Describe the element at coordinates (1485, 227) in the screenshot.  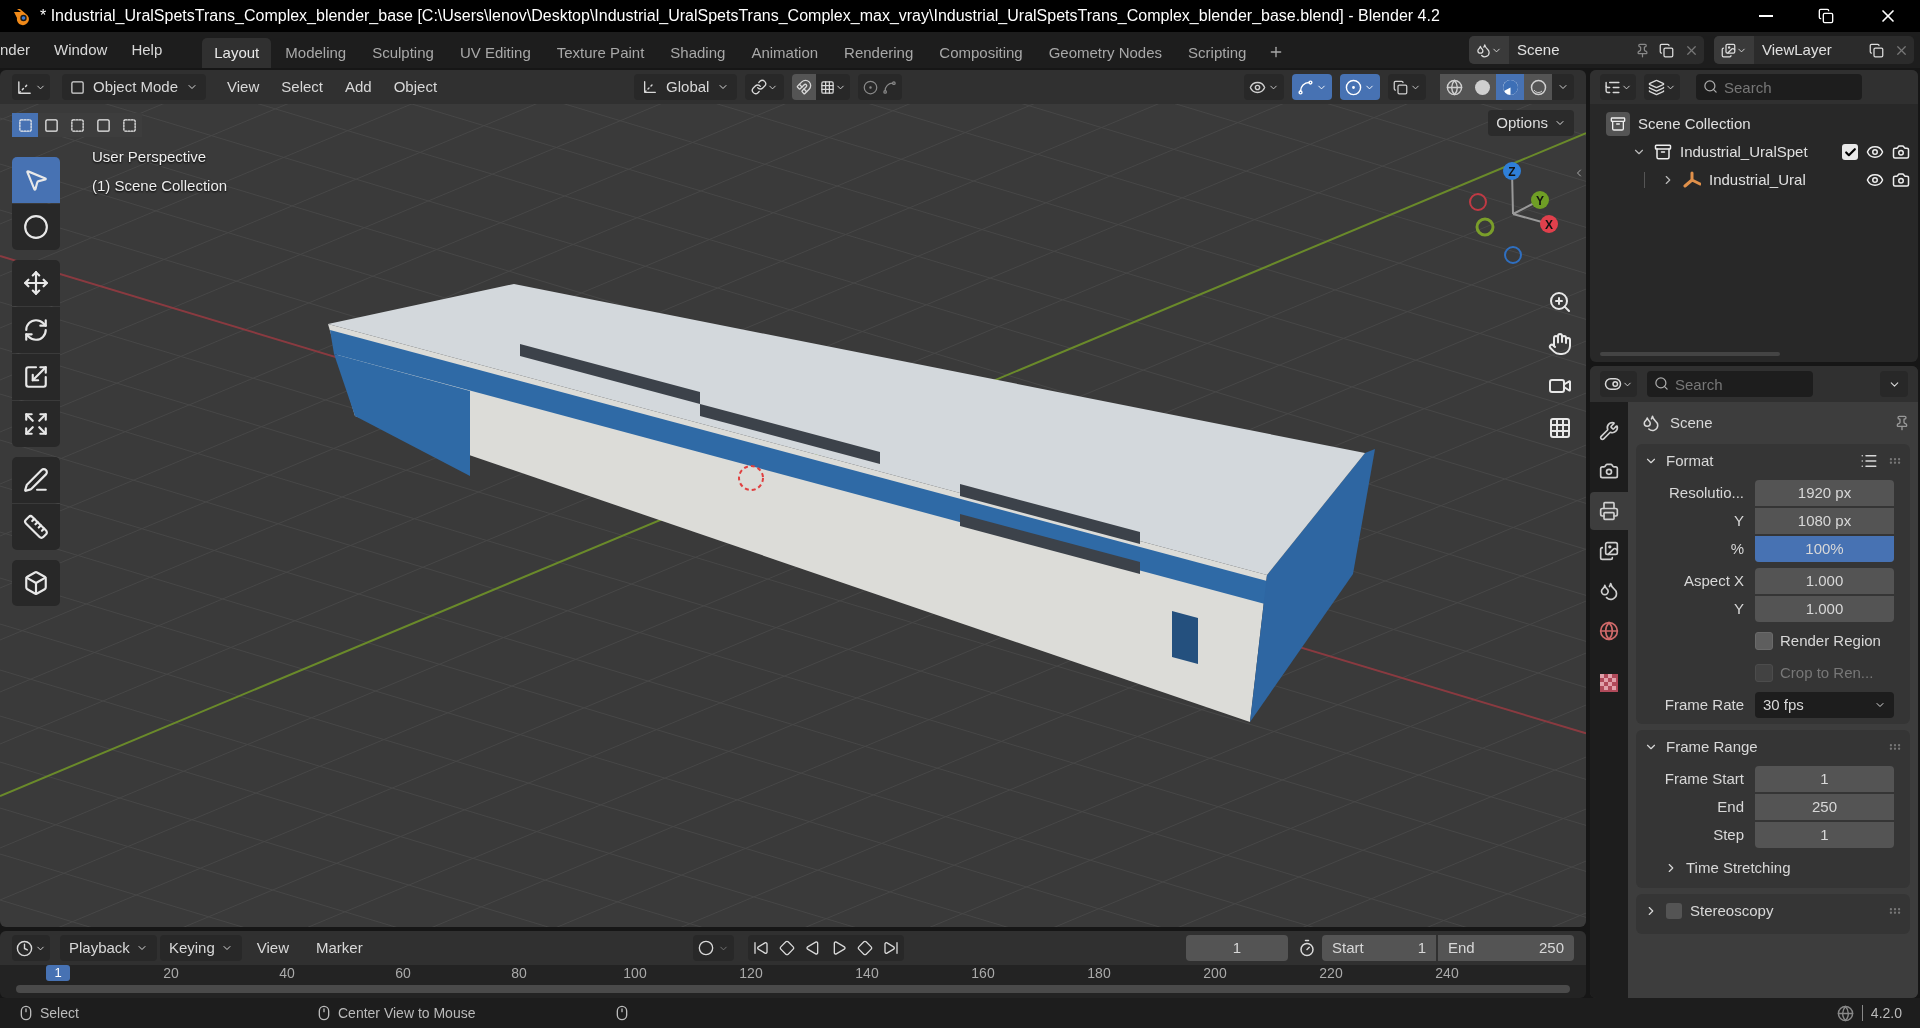
I see `axis-button` at that location.